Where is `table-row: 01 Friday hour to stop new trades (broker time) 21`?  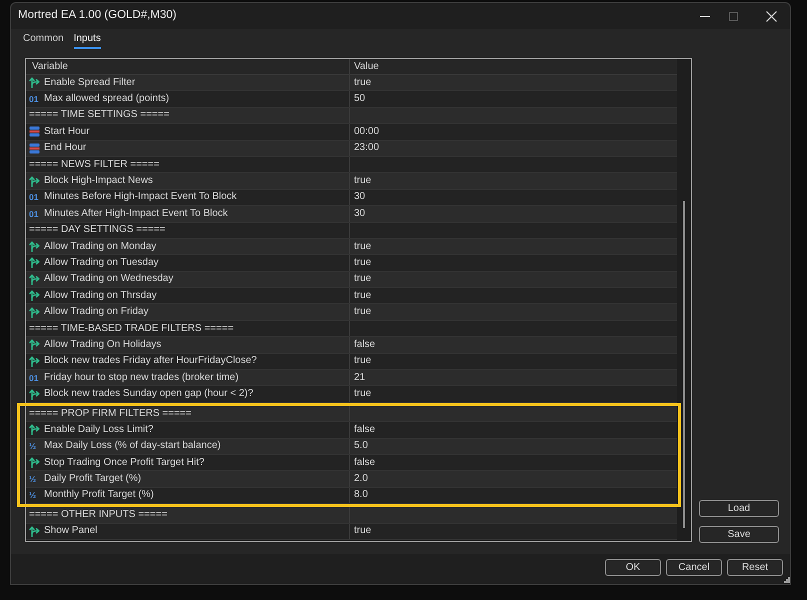 table-row: 01 Friday hour to stop new trades (broker time) 21 is located at coordinates (351, 378).